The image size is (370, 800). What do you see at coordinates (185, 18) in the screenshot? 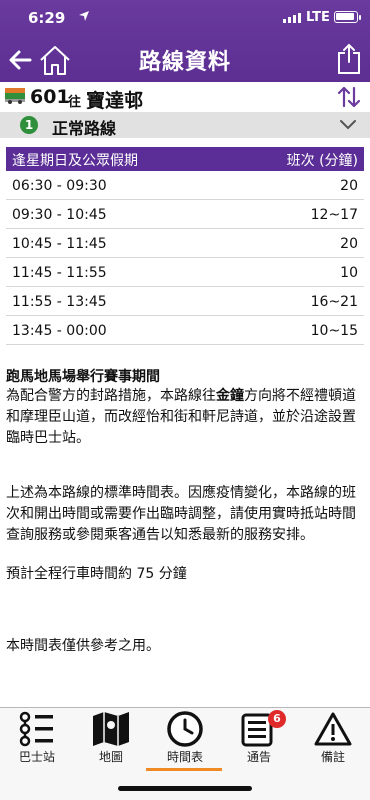
I see `status-bar: 6:29 LTE` at bounding box center [185, 18].